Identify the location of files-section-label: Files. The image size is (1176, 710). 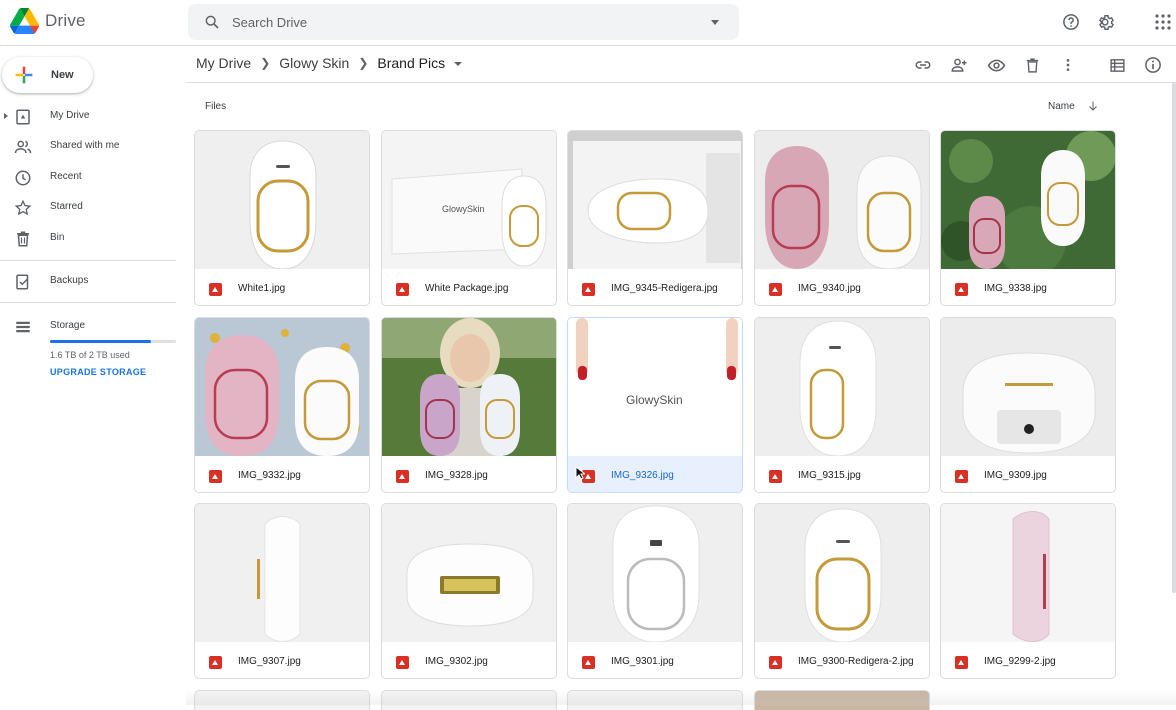
(216, 106).